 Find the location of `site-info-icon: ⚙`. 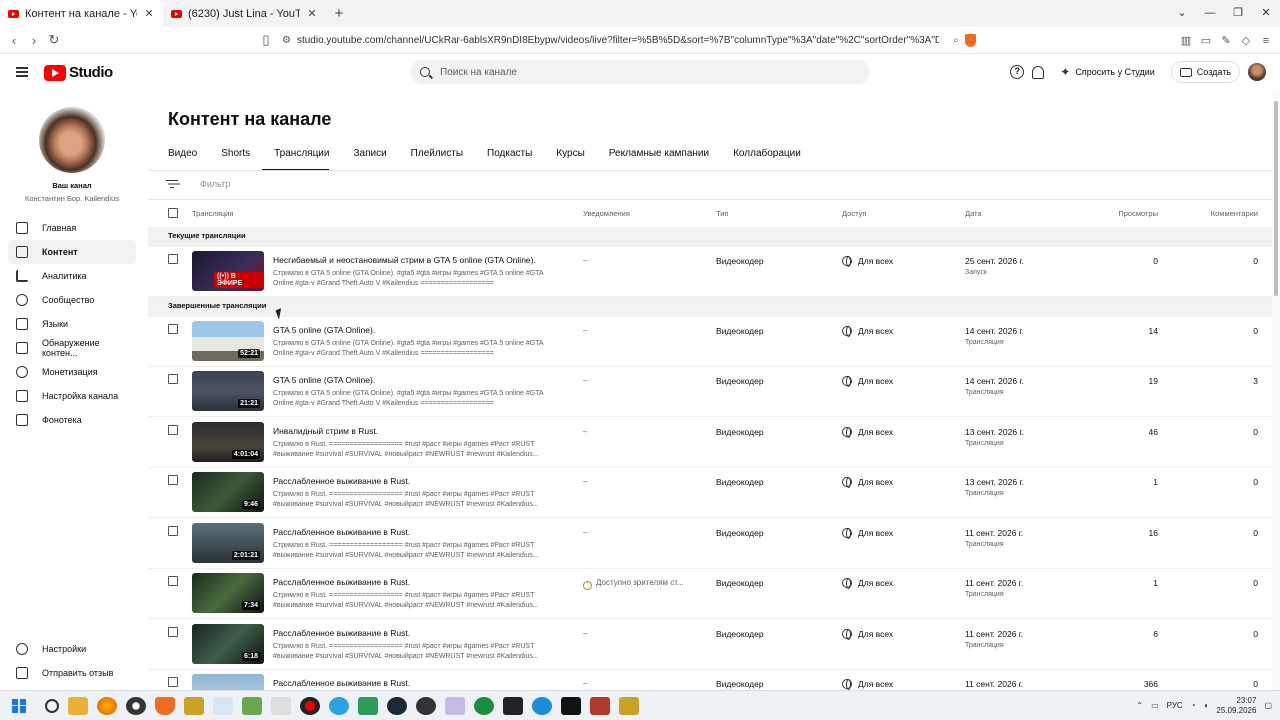

site-info-icon: ⚙ is located at coordinates (286, 40).